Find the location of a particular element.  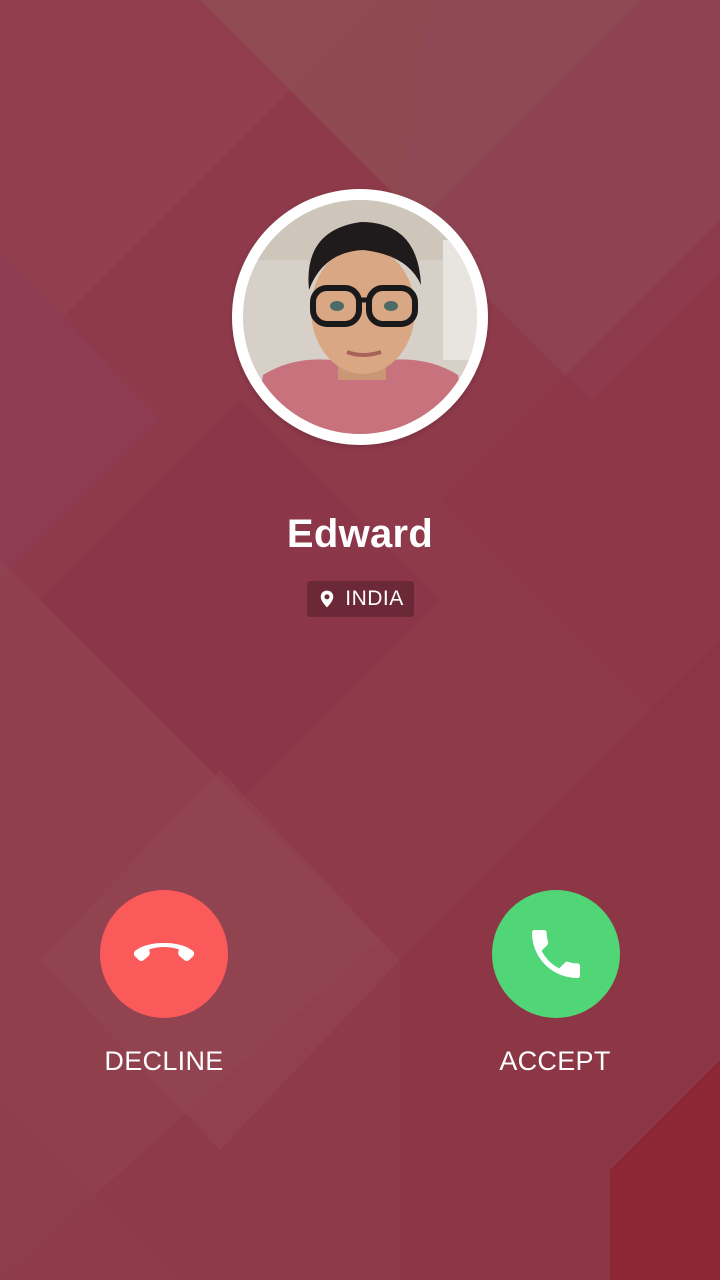

phone-hangup-icon is located at coordinates (164, 952).